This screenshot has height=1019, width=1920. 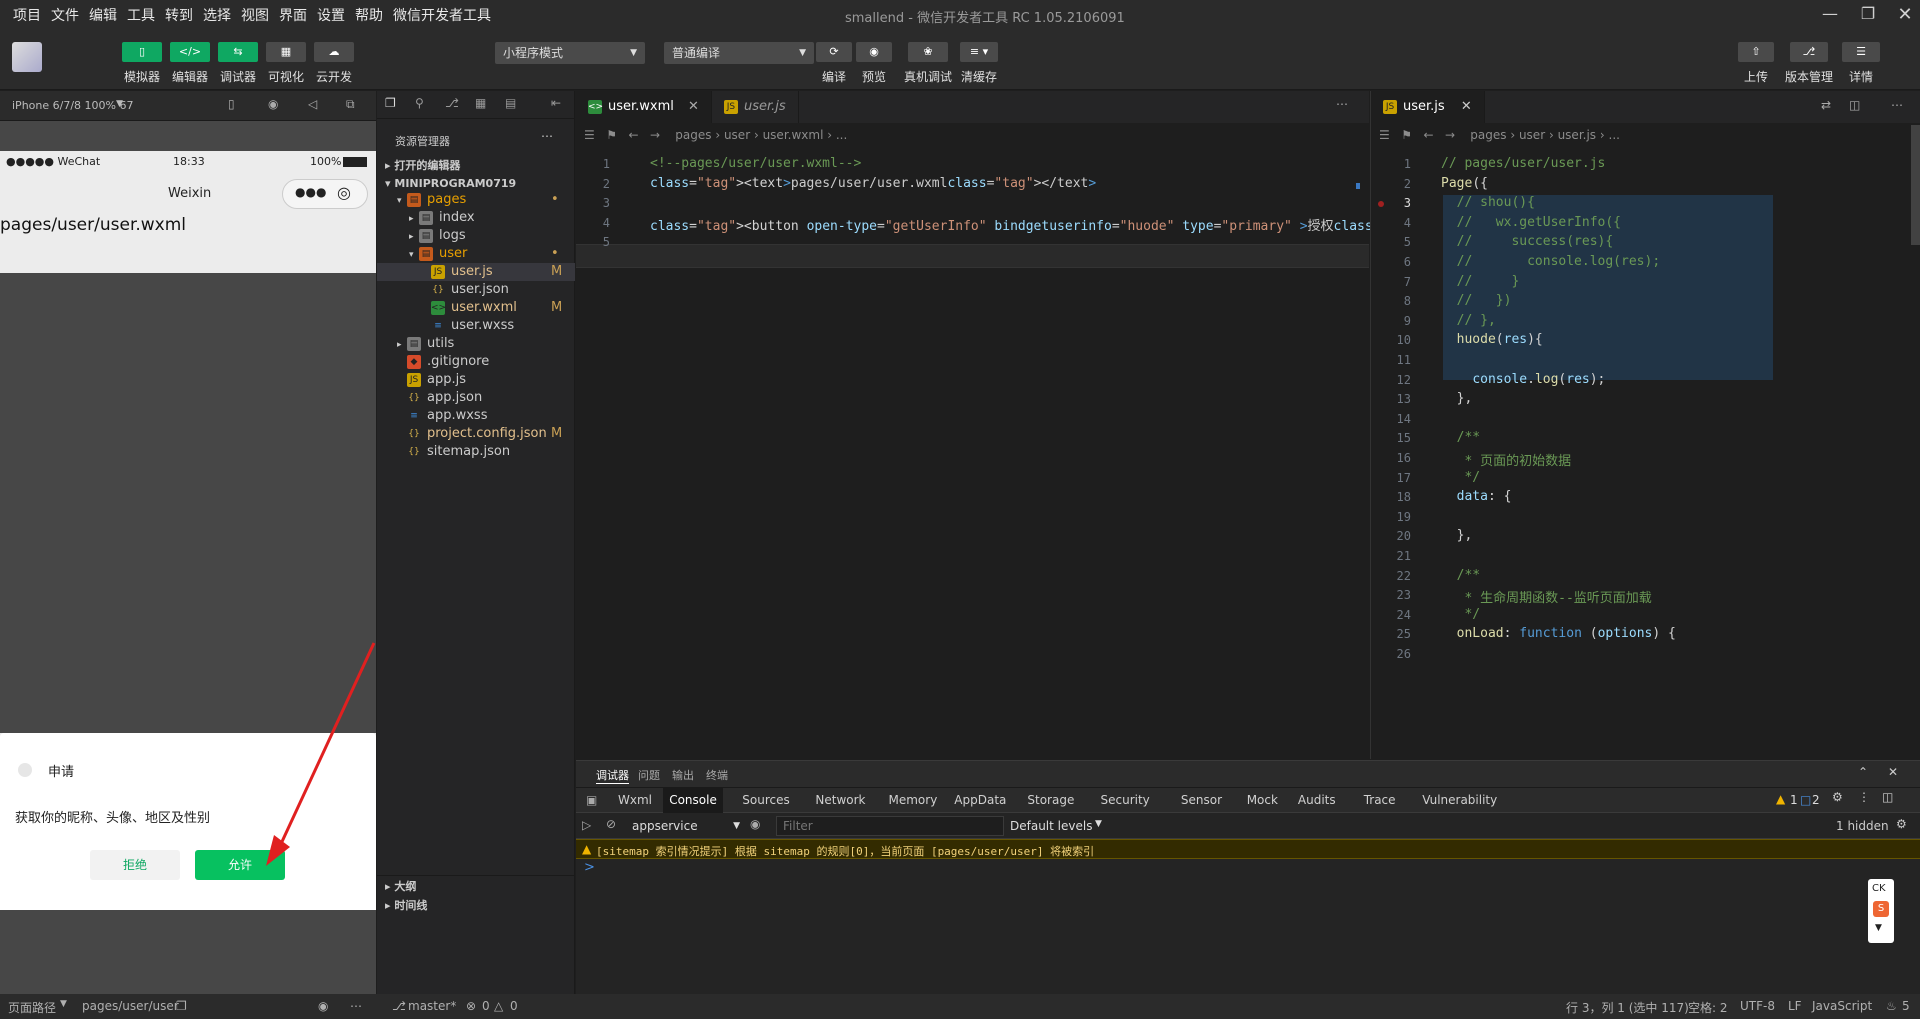 What do you see at coordinates (310, 192) in the screenshot?
I see `more-icon: ●●●` at bounding box center [310, 192].